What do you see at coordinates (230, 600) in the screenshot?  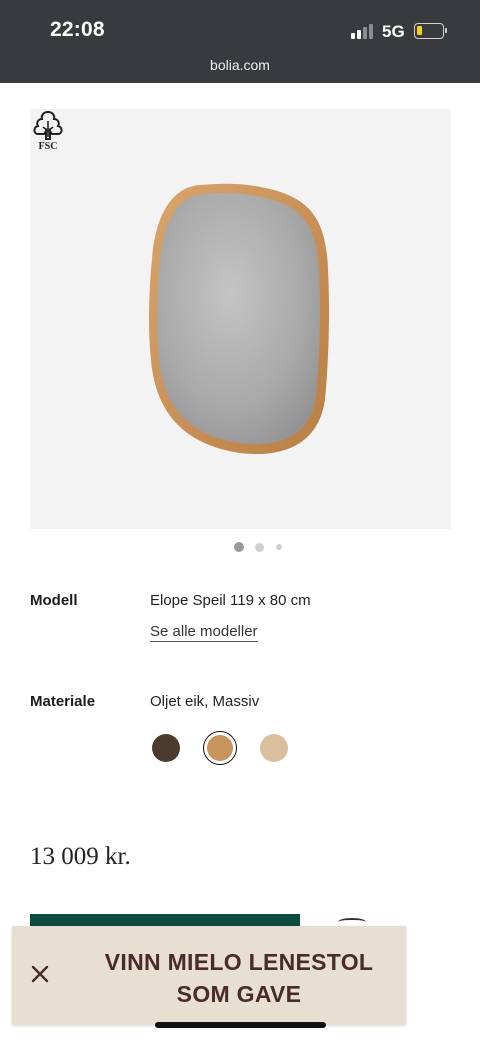 I see `model-value: Elope Speil 119 x 80 cm` at bounding box center [230, 600].